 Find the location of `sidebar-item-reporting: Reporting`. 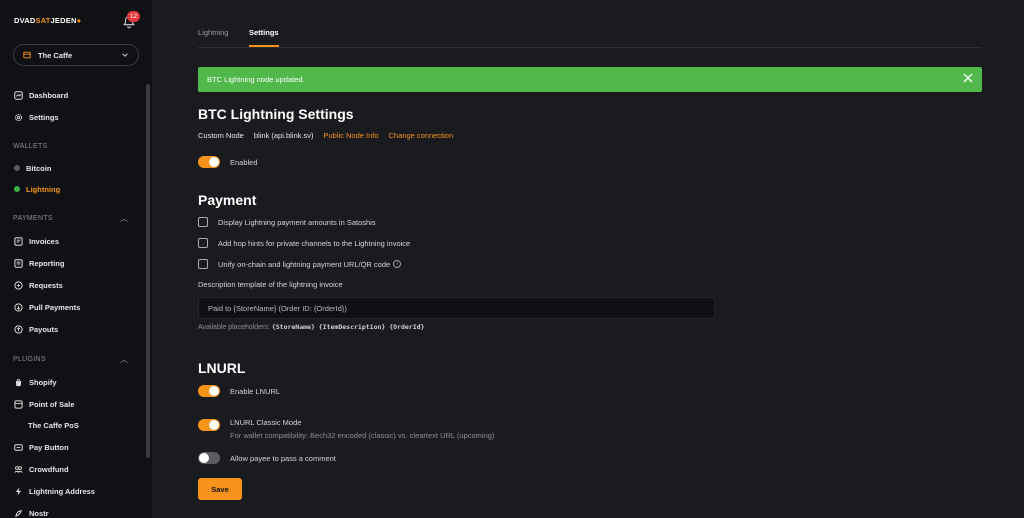

sidebar-item-reporting: Reporting is located at coordinates (39, 263).